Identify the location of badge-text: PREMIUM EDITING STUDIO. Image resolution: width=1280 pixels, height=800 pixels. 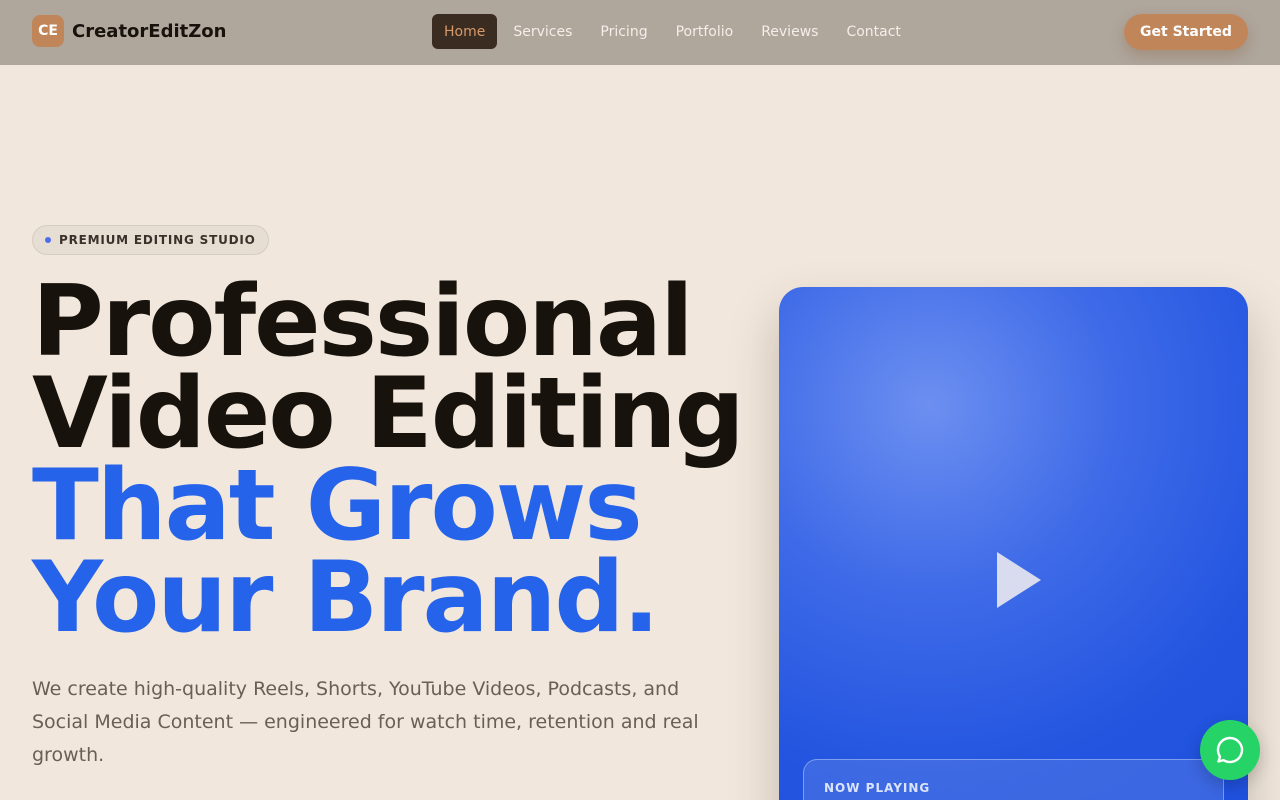
(157, 240).